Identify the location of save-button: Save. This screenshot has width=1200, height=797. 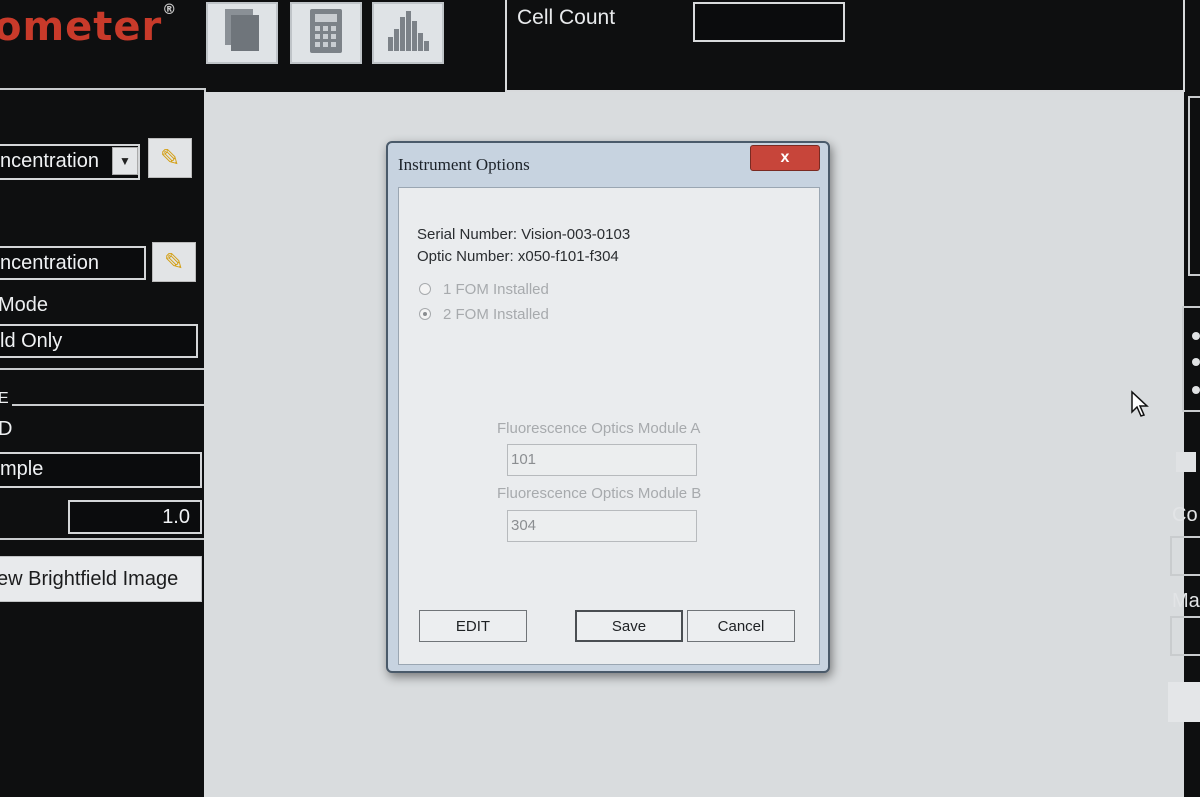
(629, 626).